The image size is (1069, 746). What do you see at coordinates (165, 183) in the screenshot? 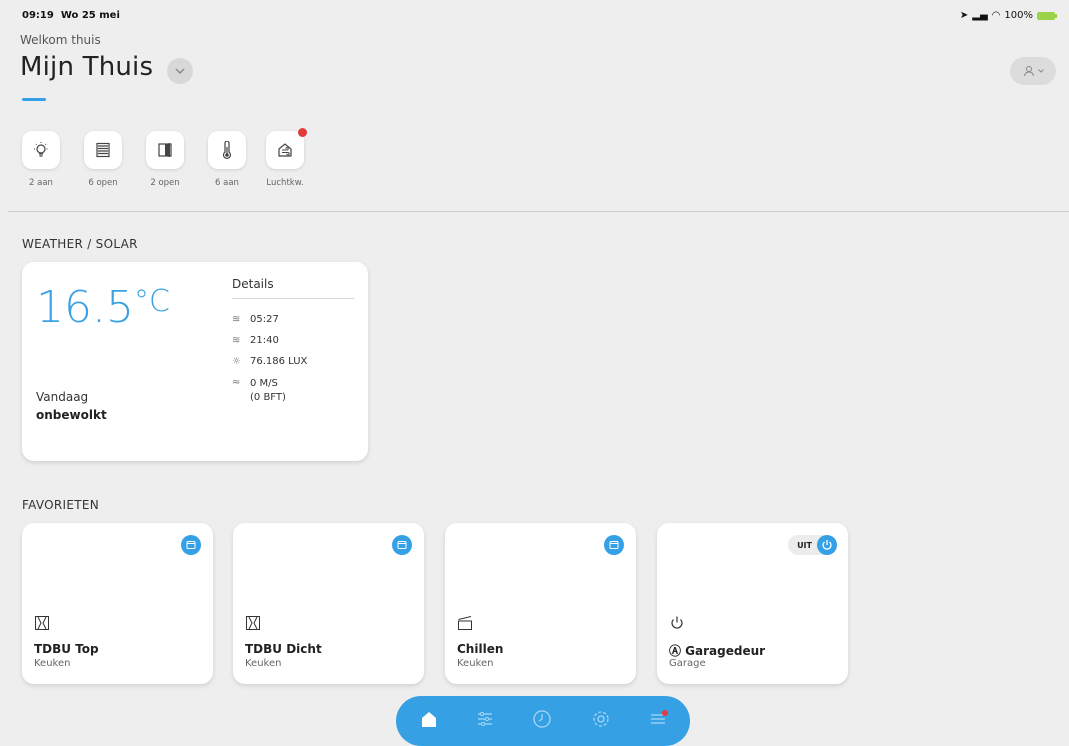
I see `quick-action-label: 2 open` at bounding box center [165, 183].